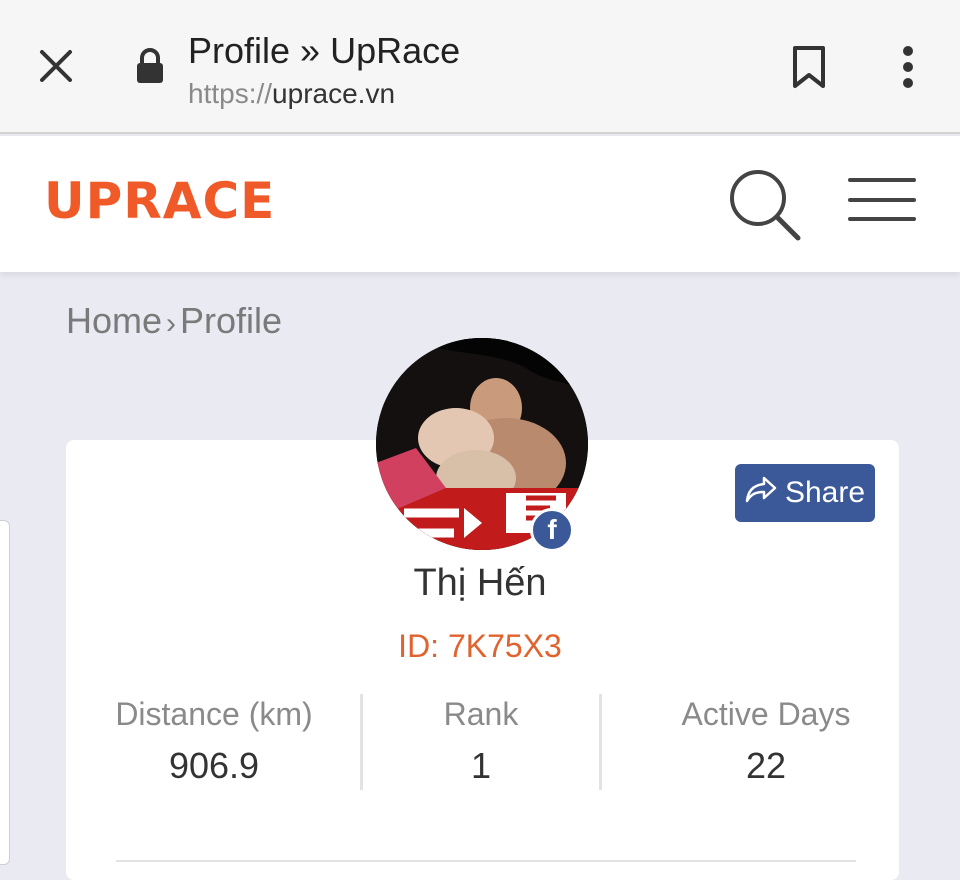  Describe the element at coordinates (214, 741) in the screenshot. I see `stat-distance: Distance (km) 906.9` at that location.